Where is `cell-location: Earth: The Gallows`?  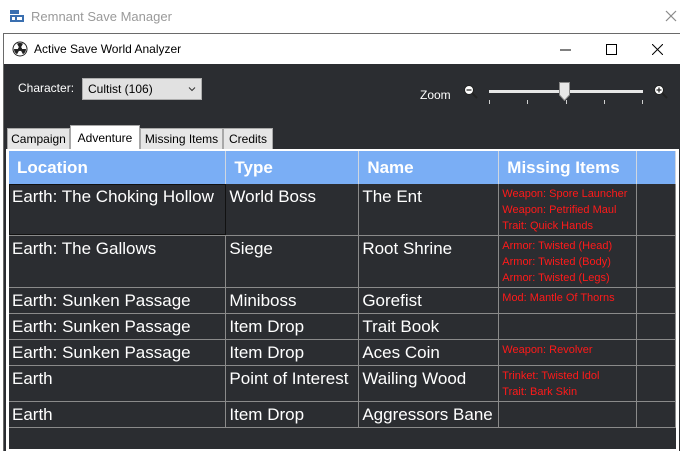
cell-location: Earth: The Gallows is located at coordinates (118, 261).